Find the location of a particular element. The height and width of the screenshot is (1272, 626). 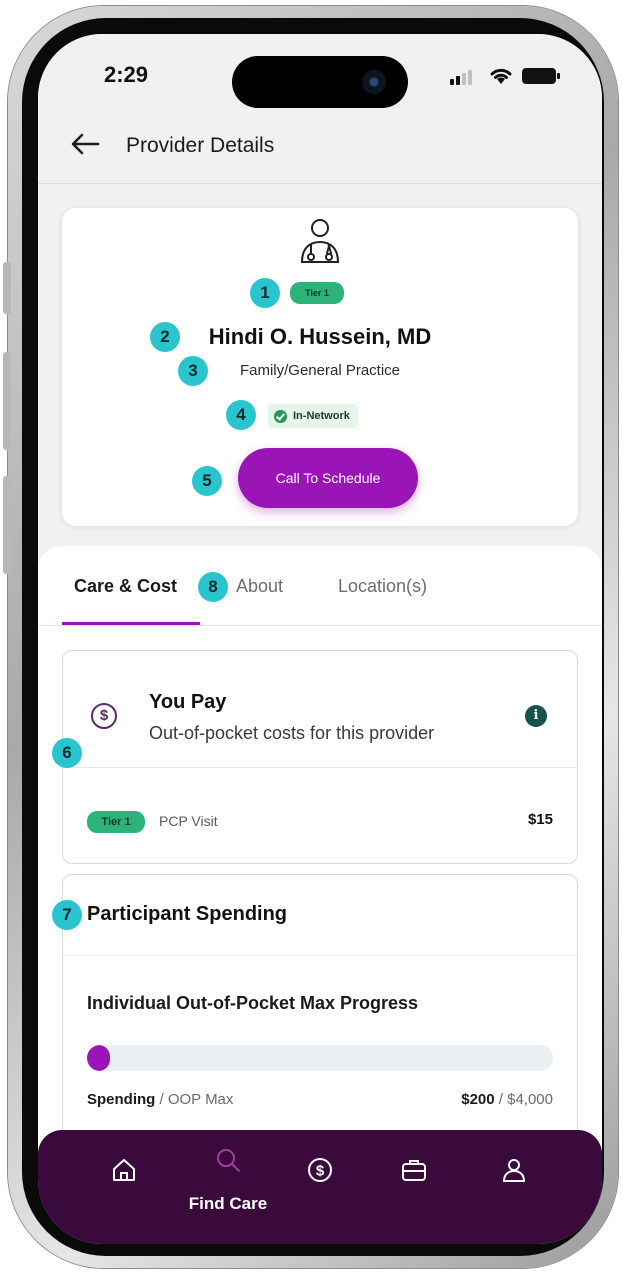

tab-bar: Care & Cost About Location(s) is located at coordinates (320, 586).